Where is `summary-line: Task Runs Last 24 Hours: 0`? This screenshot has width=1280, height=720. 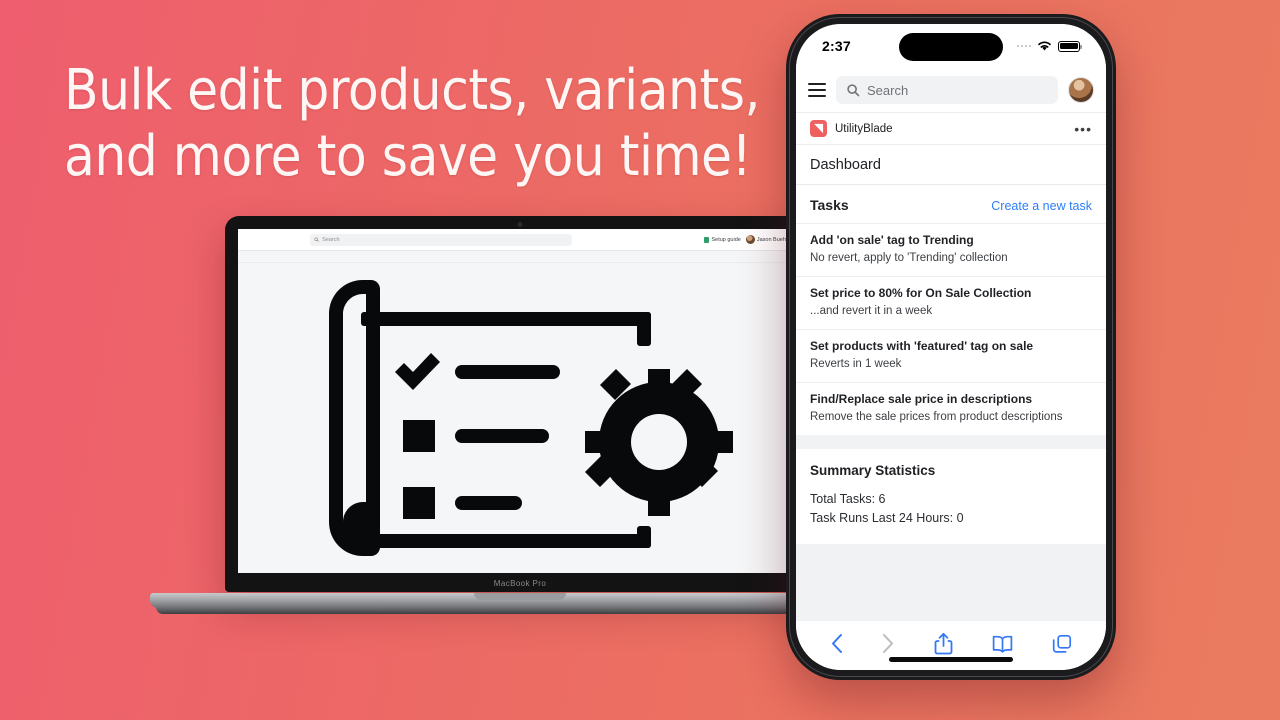 summary-line: Task Runs Last 24 Hours: 0 is located at coordinates (887, 518).